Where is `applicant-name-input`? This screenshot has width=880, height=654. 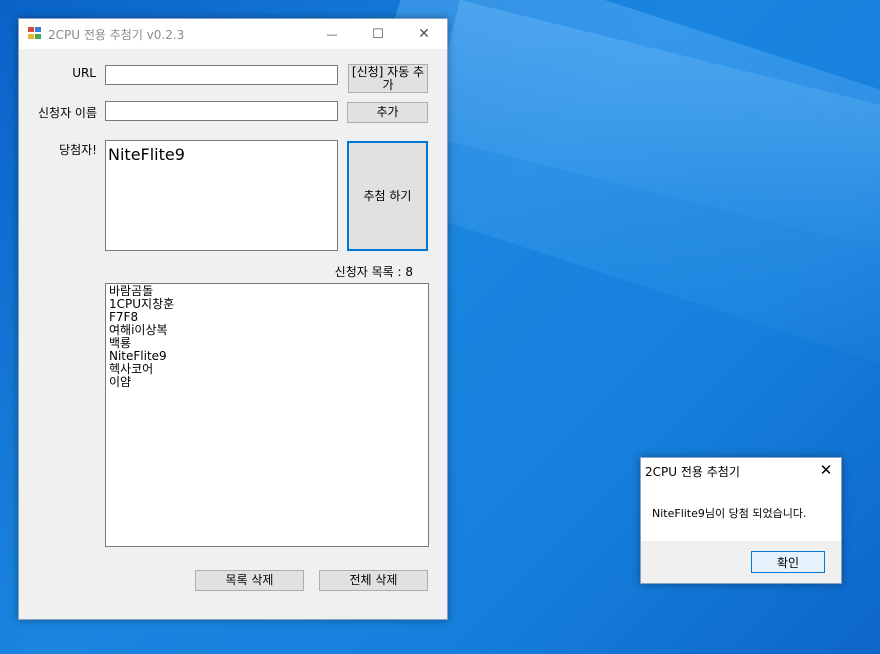
applicant-name-input is located at coordinates (221, 111).